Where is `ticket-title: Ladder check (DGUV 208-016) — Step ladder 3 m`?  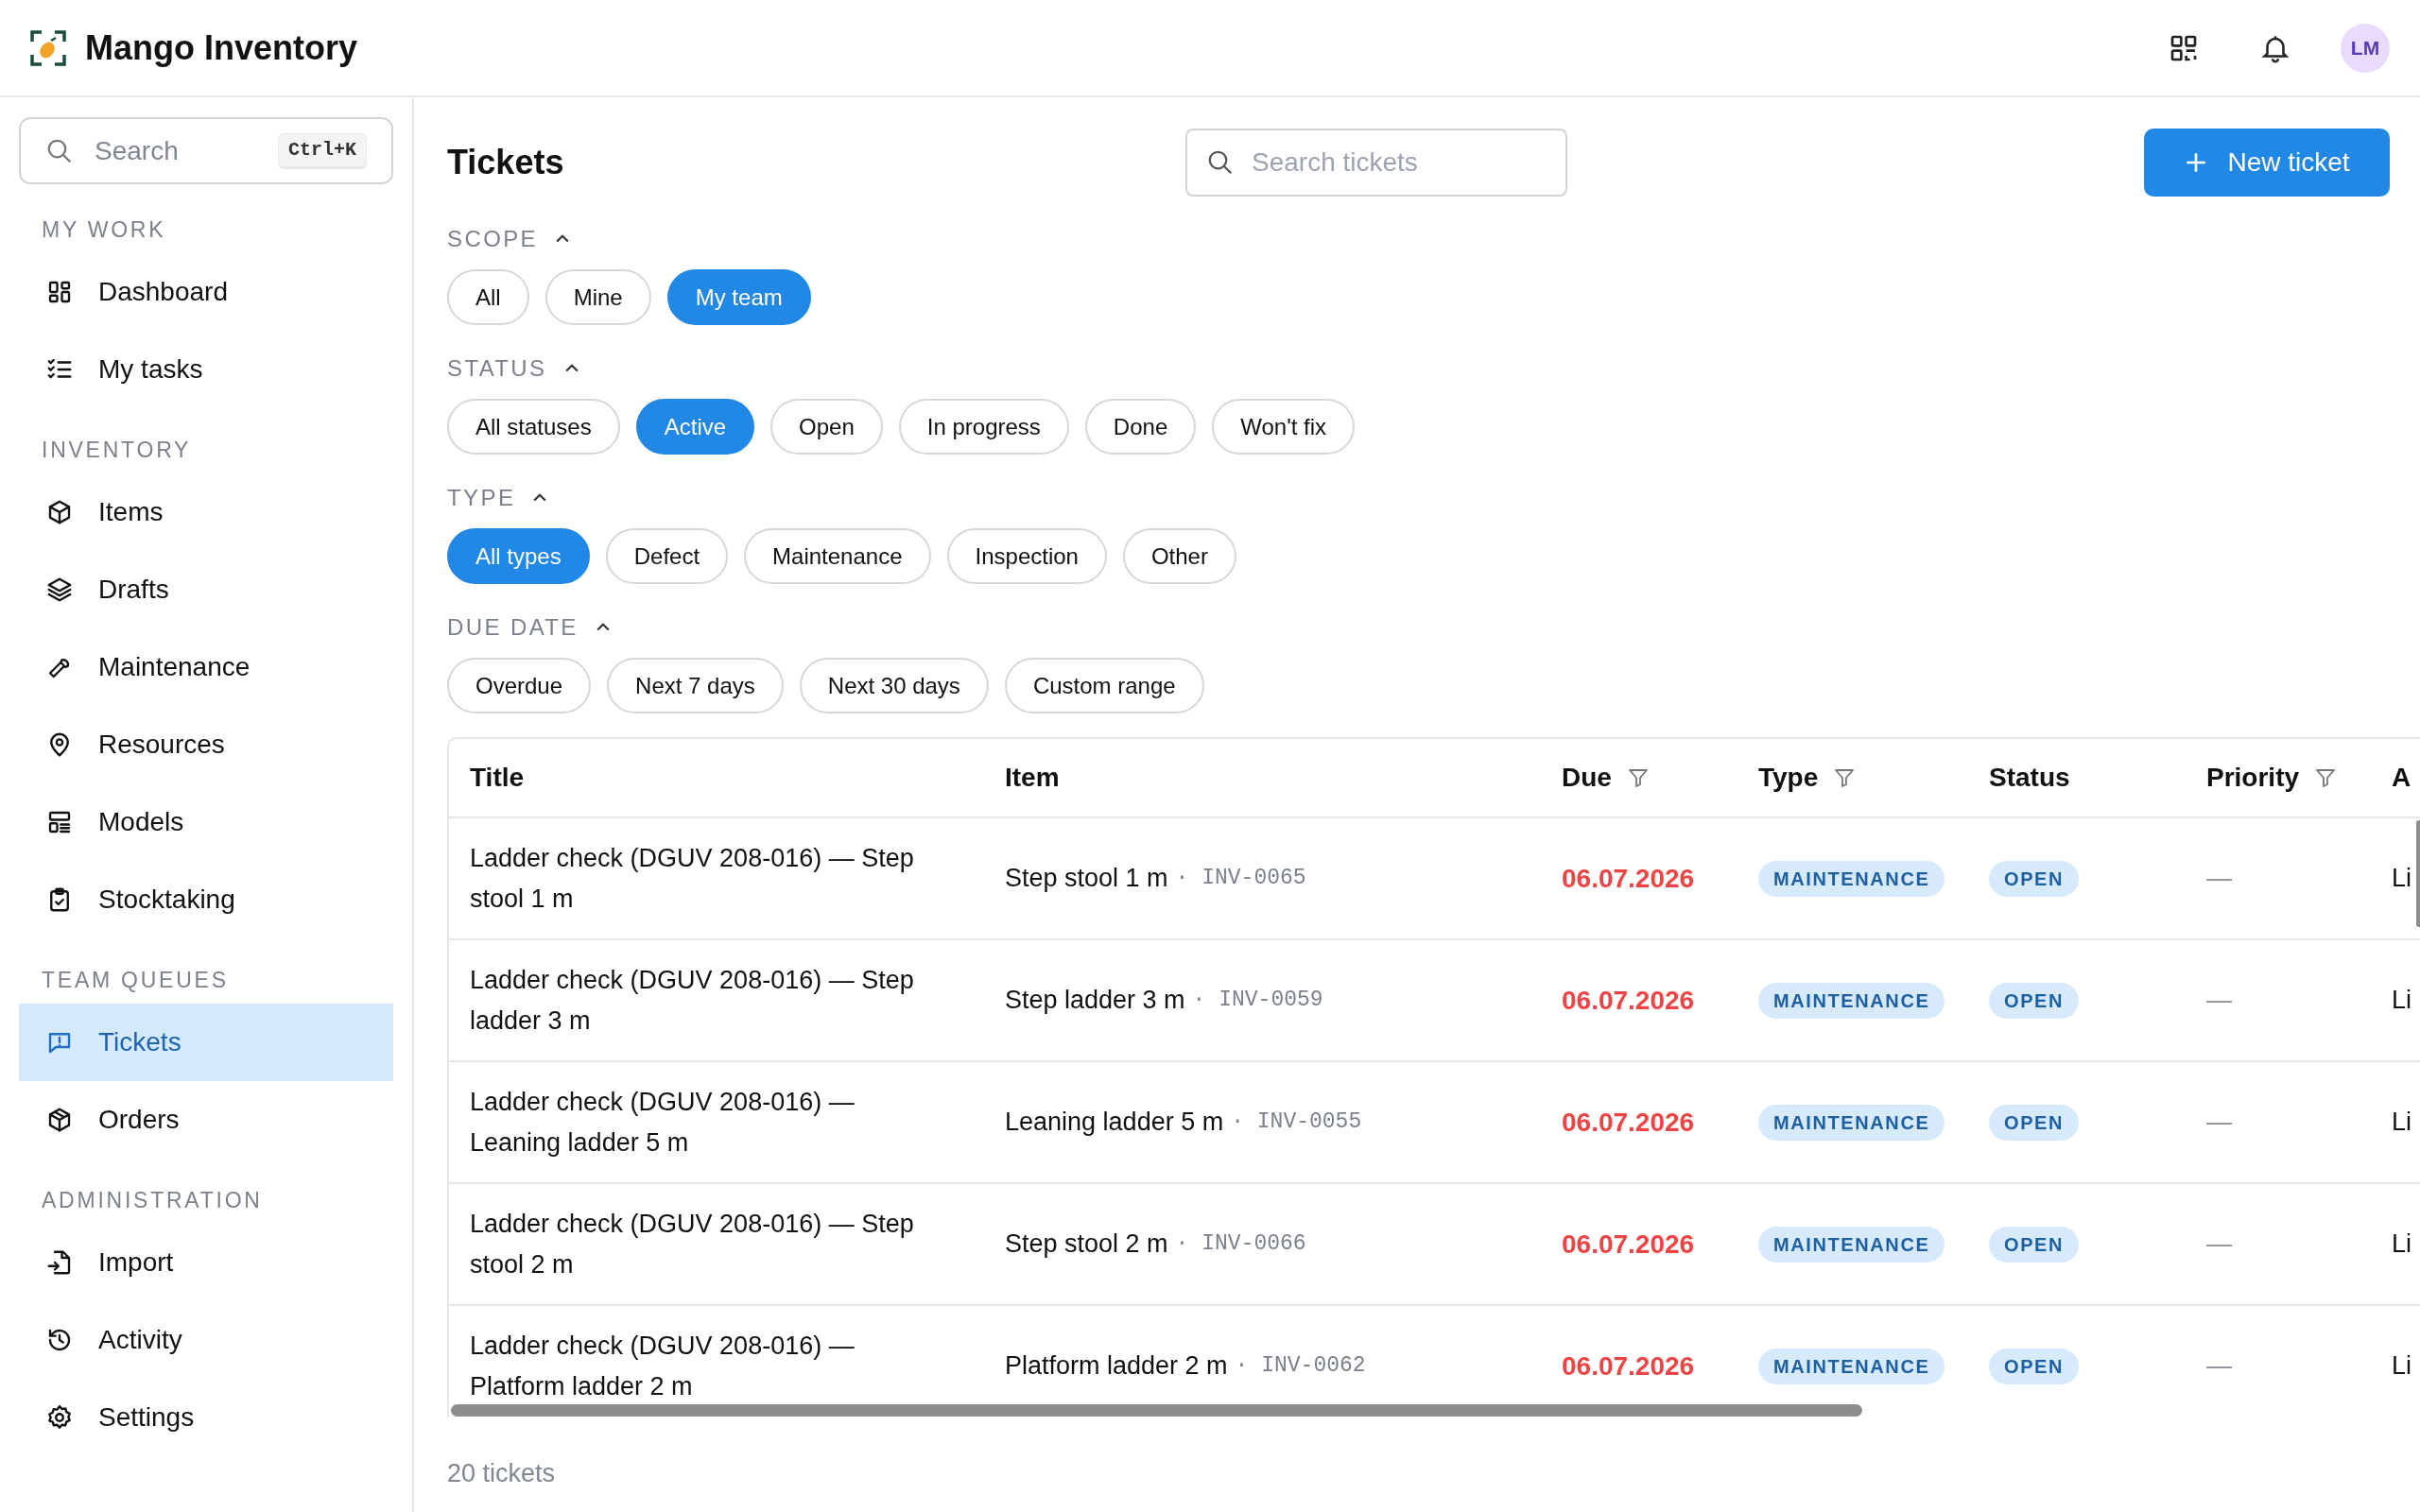 ticket-title: Ladder check (DGUV 208-016) — Step ladder 3 m is located at coordinates (700, 1000).